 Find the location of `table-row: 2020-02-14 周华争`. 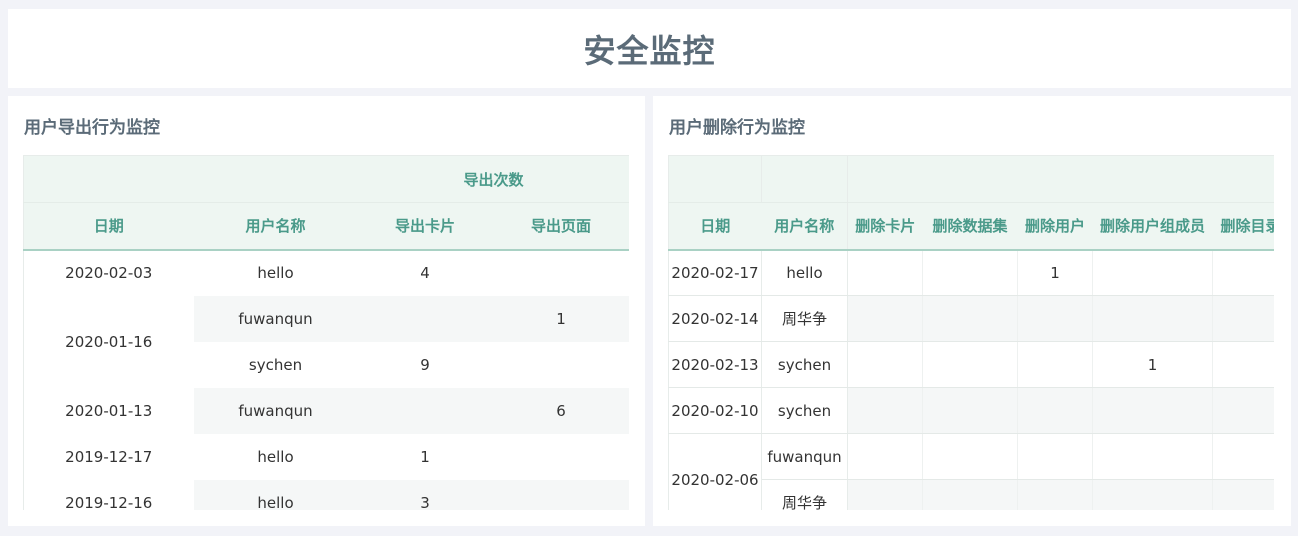

table-row: 2020-02-14 周华争 is located at coordinates (971, 318).